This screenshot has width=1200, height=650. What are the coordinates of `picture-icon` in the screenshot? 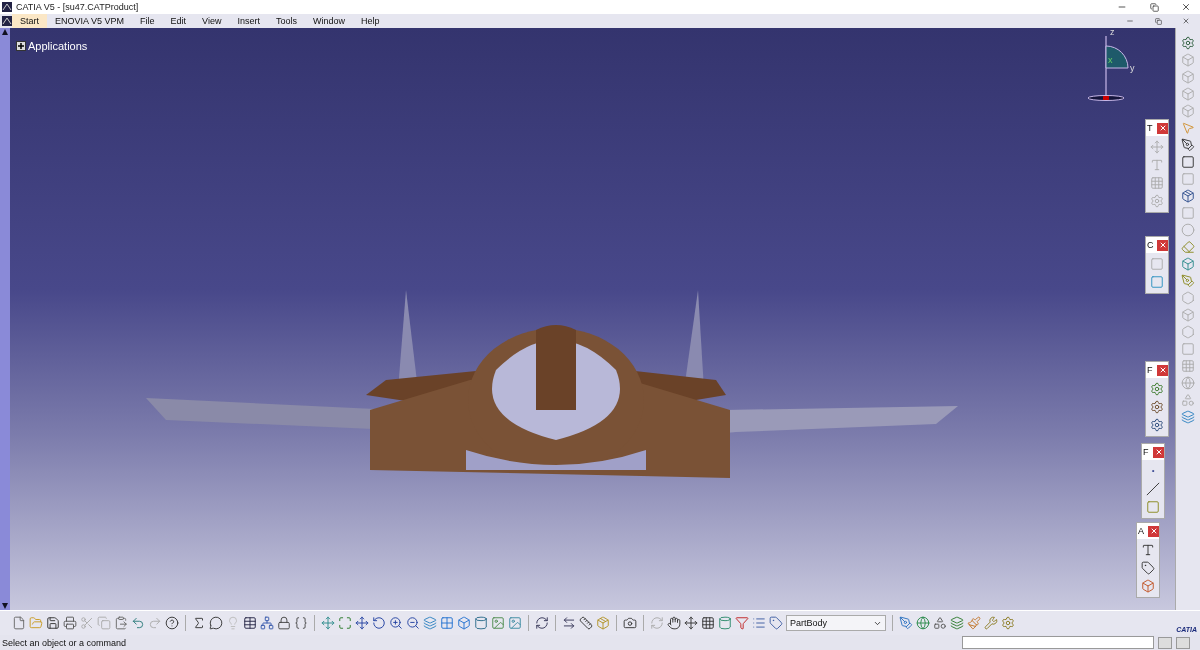 It's located at (515, 623).